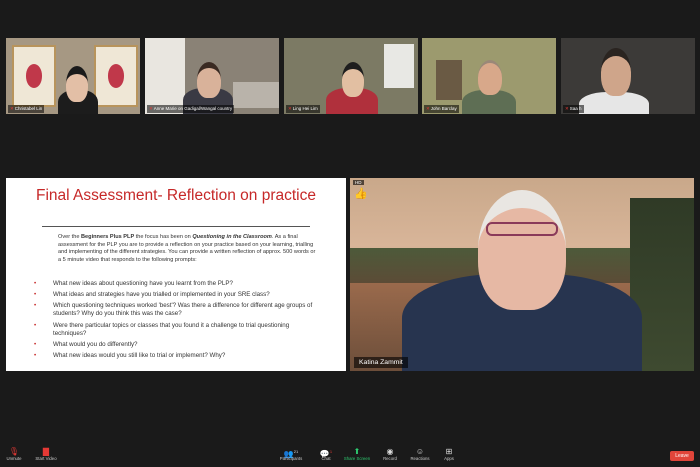  Describe the element at coordinates (399, 66) in the screenshot. I see `fridge` at that location.